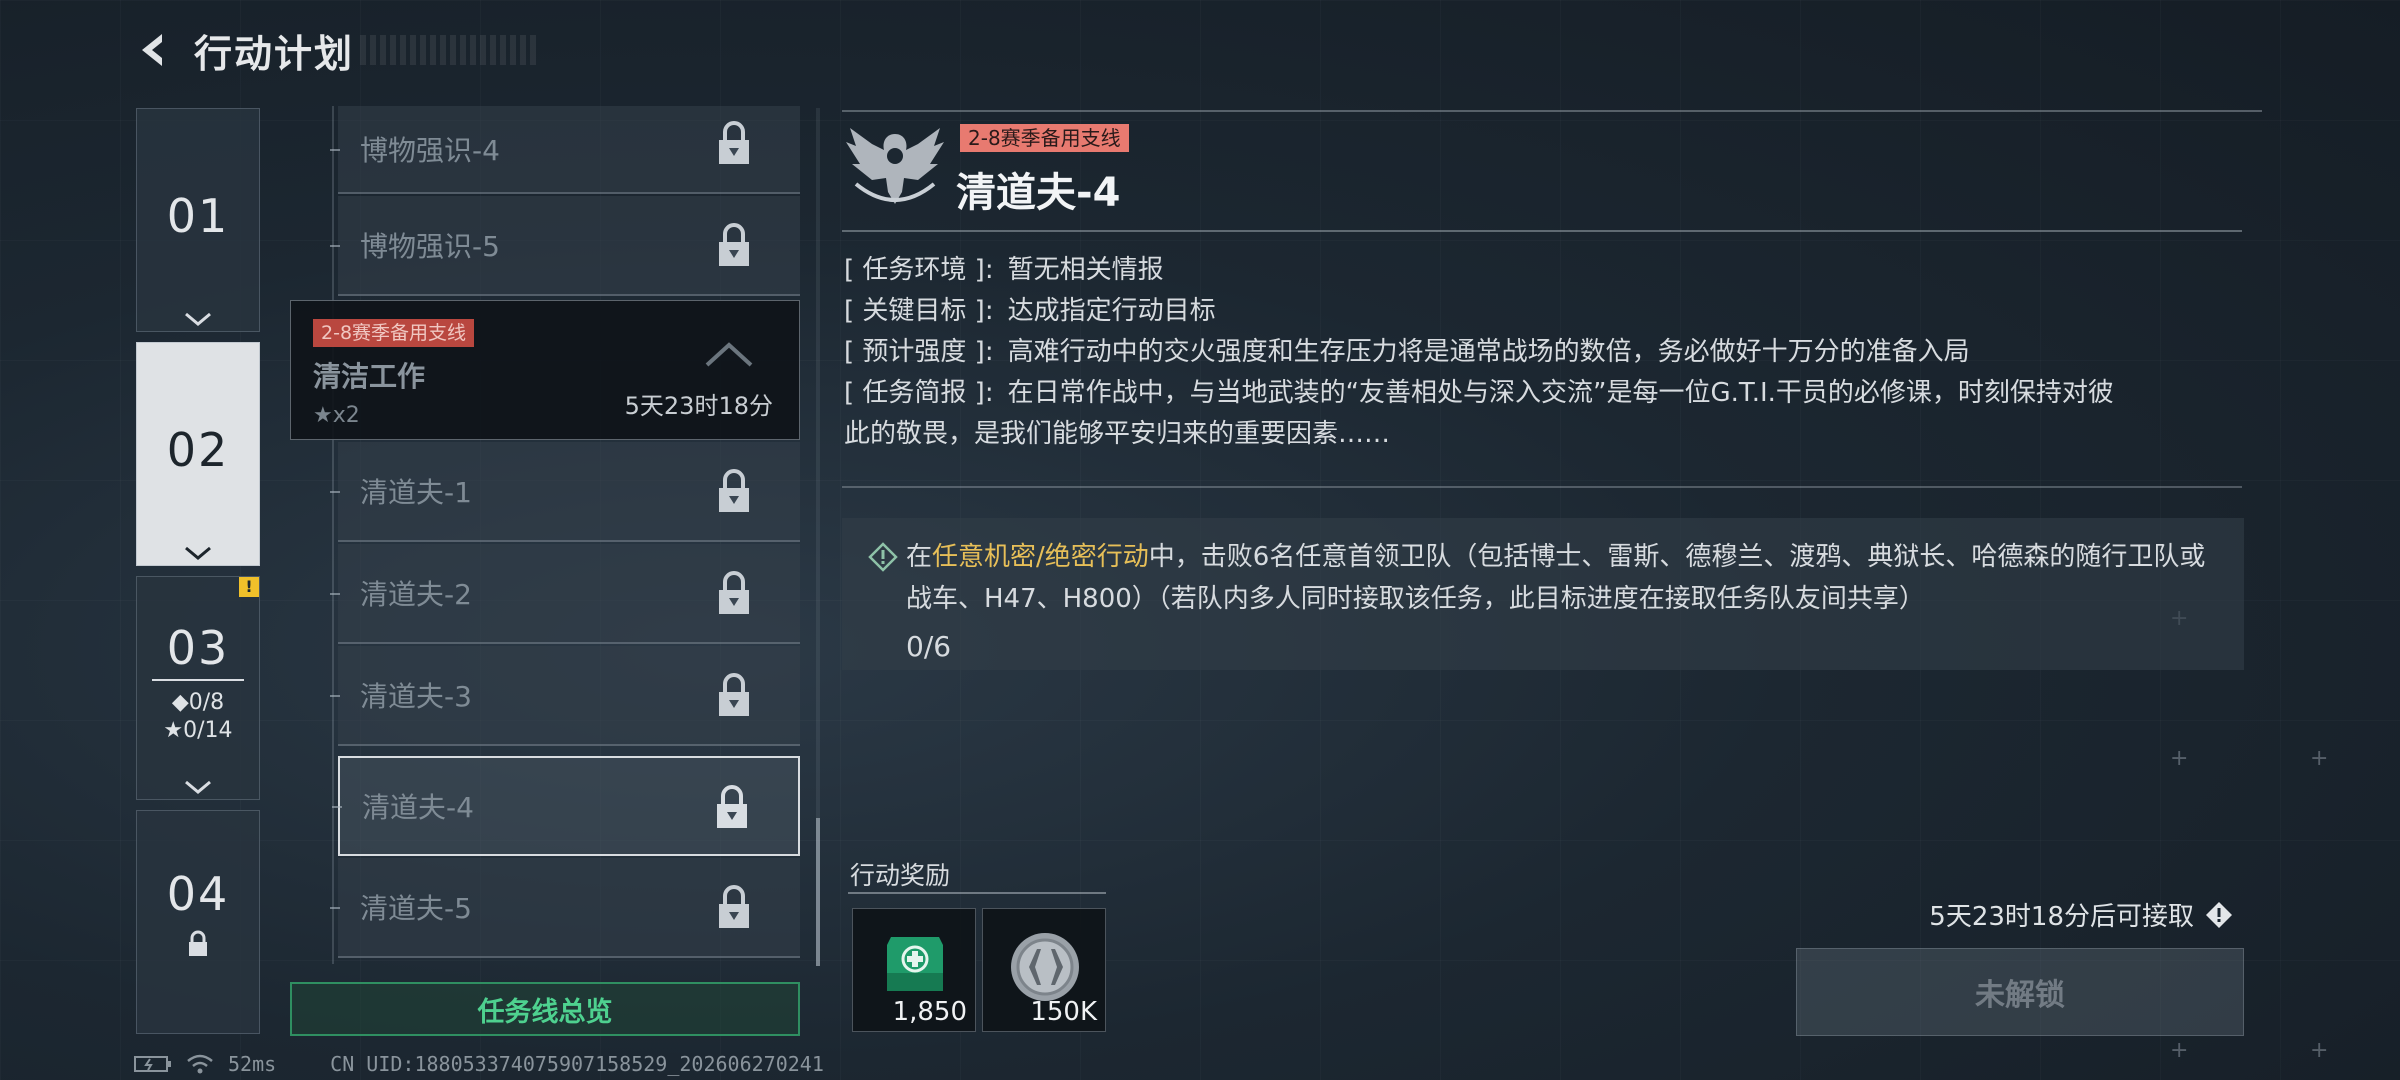 The width and height of the screenshot is (2400, 1080). Describe the element at coordinates (1544, 311) in the screenshot. I see `info-row-objective: [ 关键目标 ]: 达成指定行动目标` at that location.